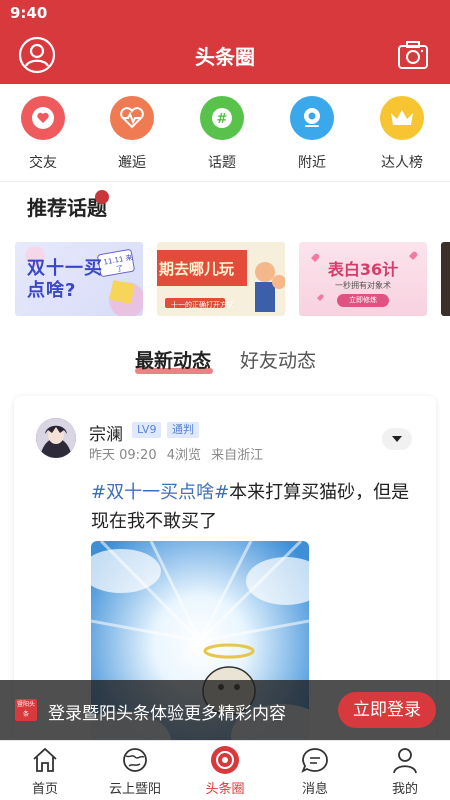 The height and width of the screenshot is (800, 450). I want to click on bottom-nav-messages: 消息, so click(315, 771).